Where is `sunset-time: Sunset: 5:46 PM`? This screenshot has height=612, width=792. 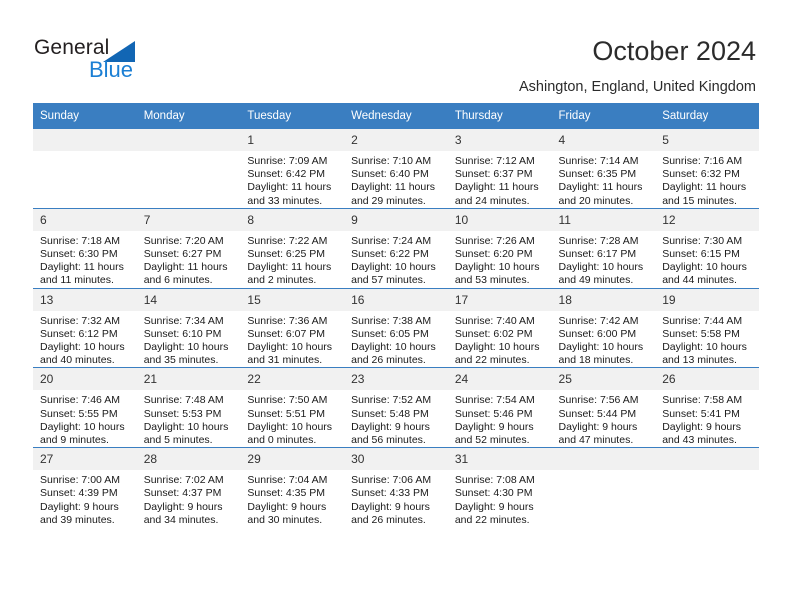 sunset-time: Sunset: 5:46 PM is located at coordinates (493, 413).